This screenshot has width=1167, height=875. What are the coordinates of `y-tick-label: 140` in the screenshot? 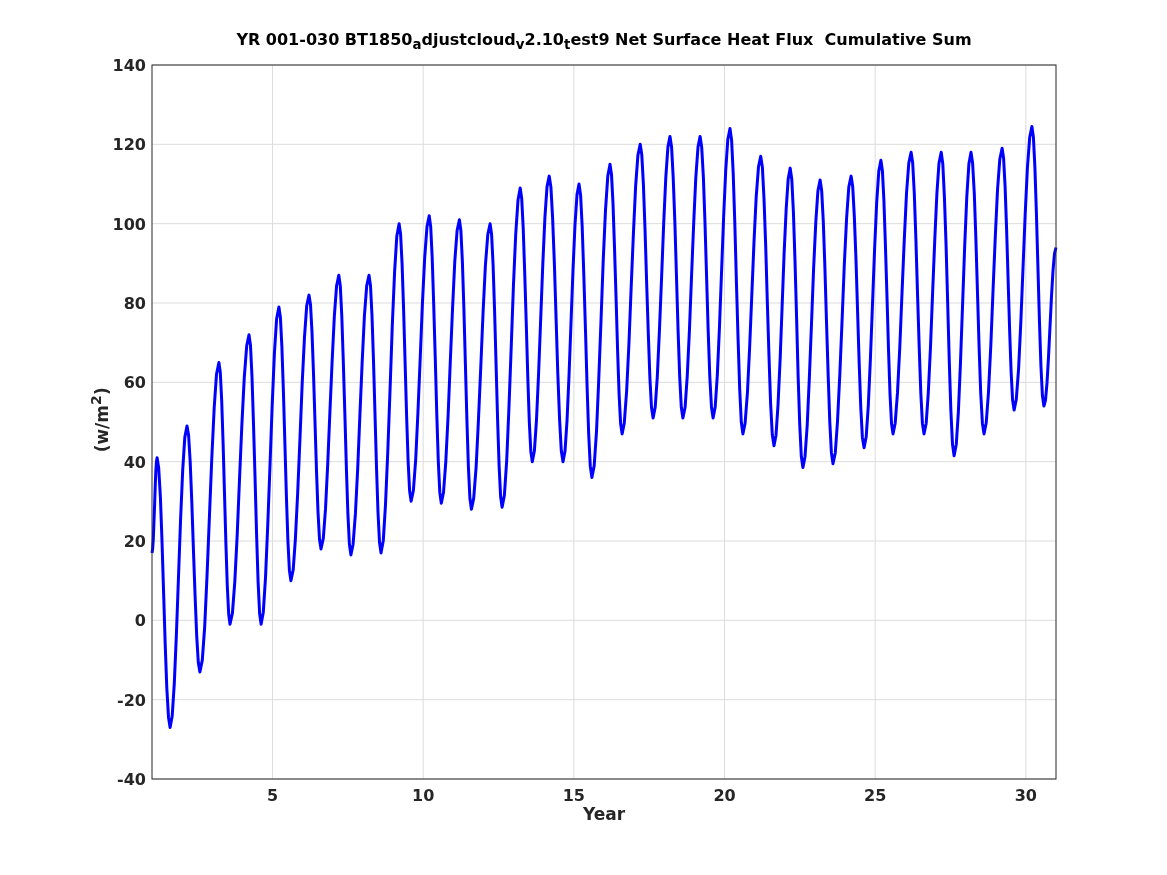 It's located at (129, 65).